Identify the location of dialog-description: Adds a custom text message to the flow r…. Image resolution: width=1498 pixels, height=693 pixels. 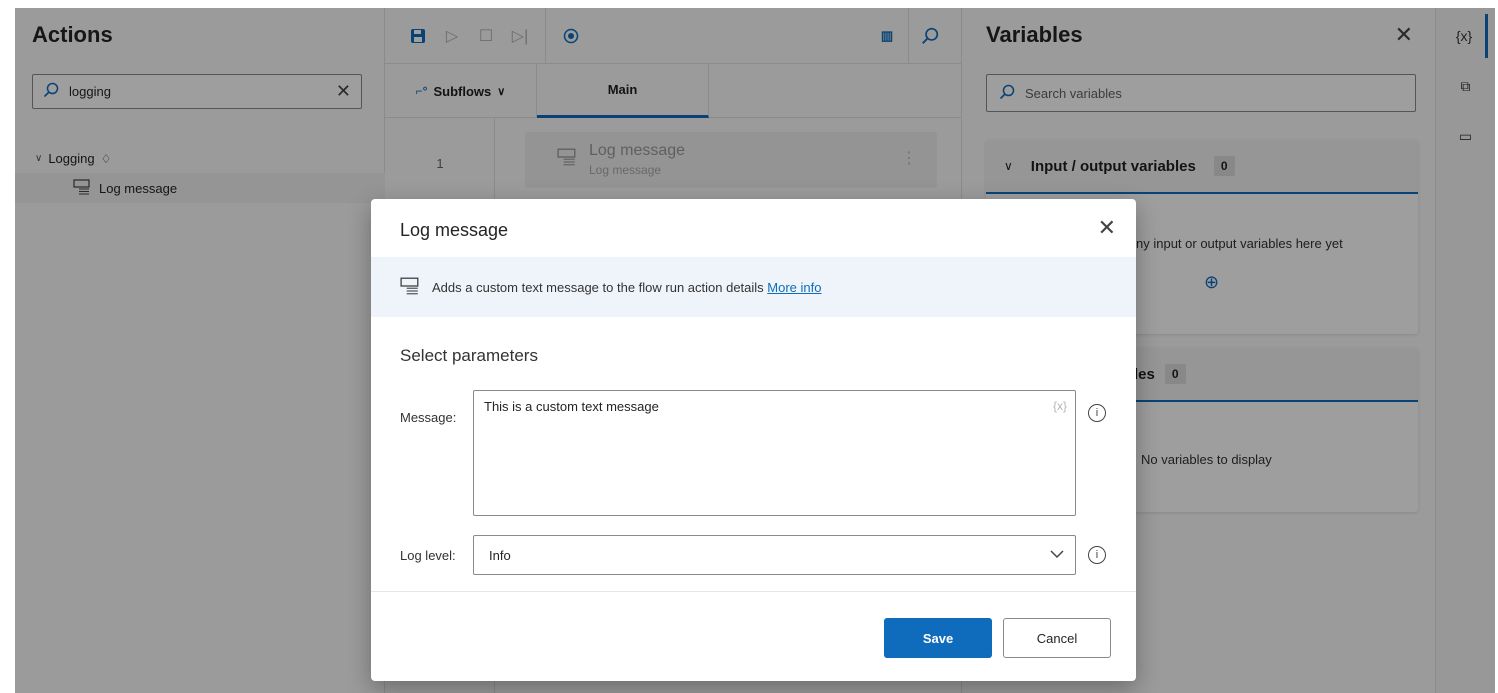
(753, 287).